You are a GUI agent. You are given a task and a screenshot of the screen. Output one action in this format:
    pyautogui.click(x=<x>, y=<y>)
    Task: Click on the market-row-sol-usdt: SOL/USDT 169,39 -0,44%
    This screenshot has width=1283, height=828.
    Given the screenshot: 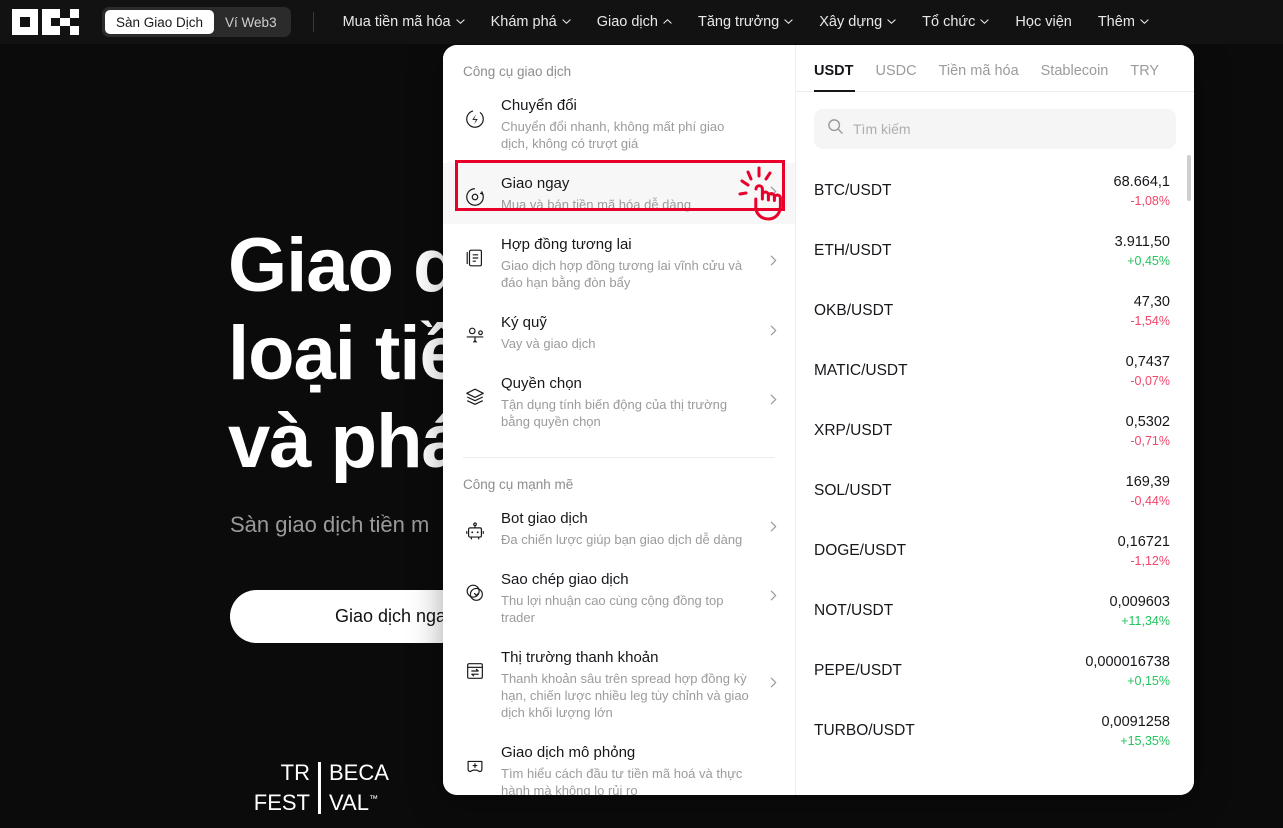 What is the action you would take?
    pyautogui.click(x=995, y=491)
    